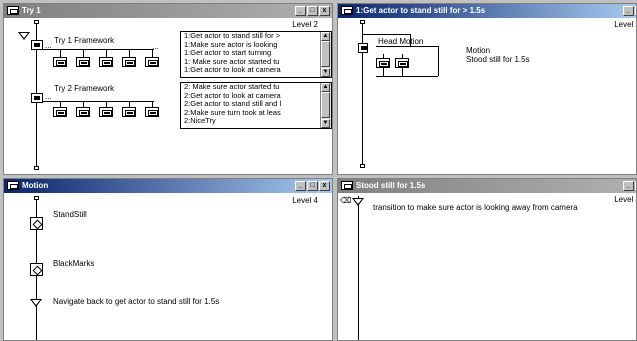 This screenshot has height=341, width=637. Describe the element at coordinates (24, 36) in the screenshot. I see `entry-arrow-icon` at that location.